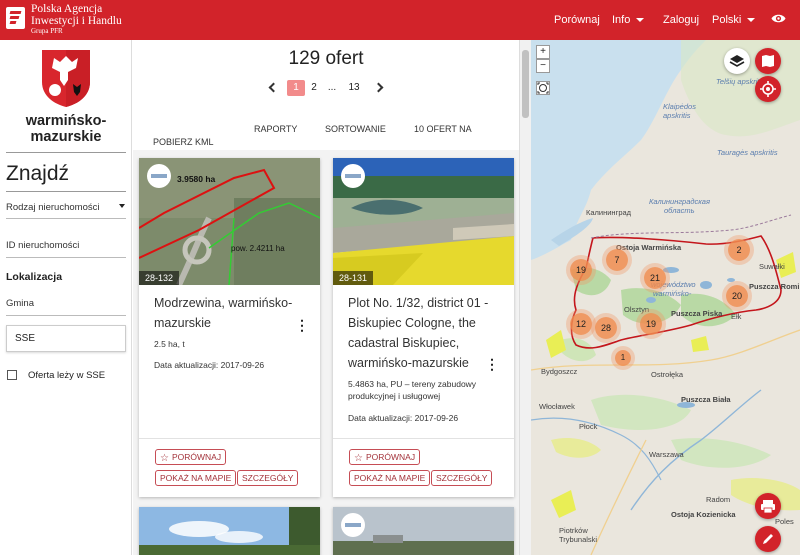 The image size is (800, 555). Describe the element at coordinates (358, 458) in the screenshot. I see `star-icon: ☆` at that location.